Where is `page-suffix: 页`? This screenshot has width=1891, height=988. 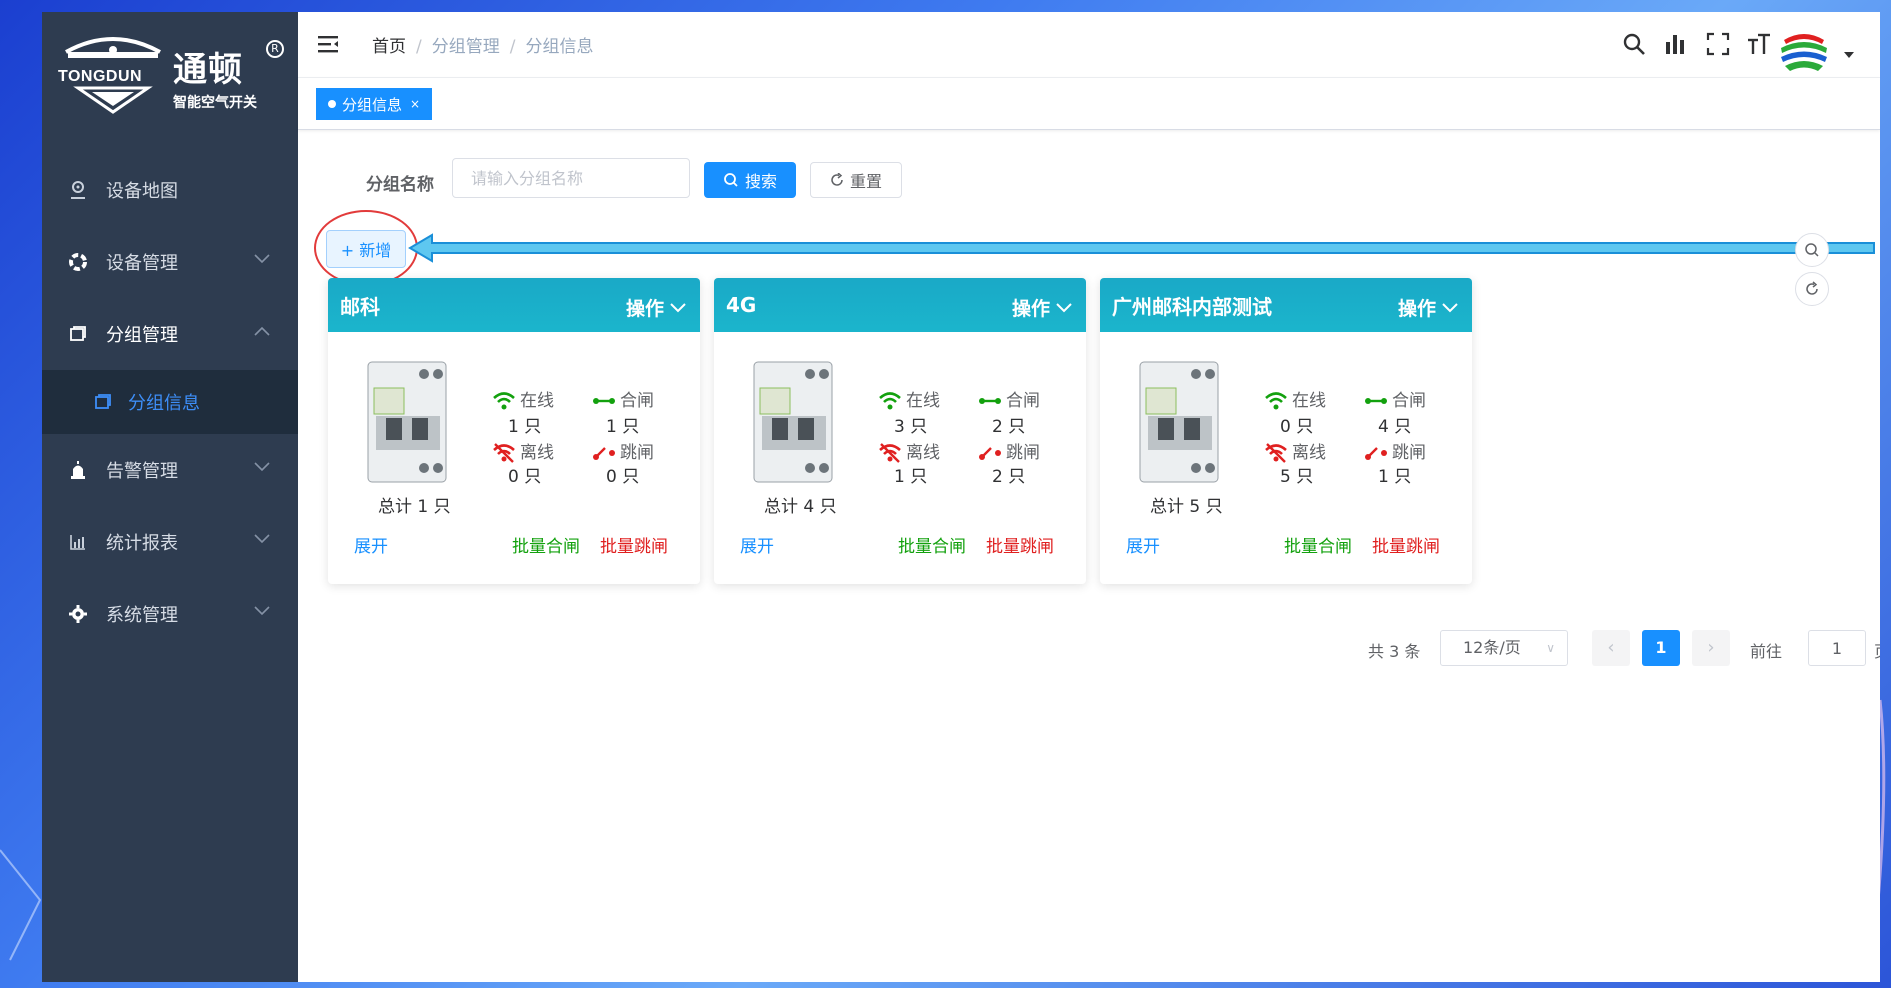 page-suffix: 页 is located at coordinates (1877, 650).